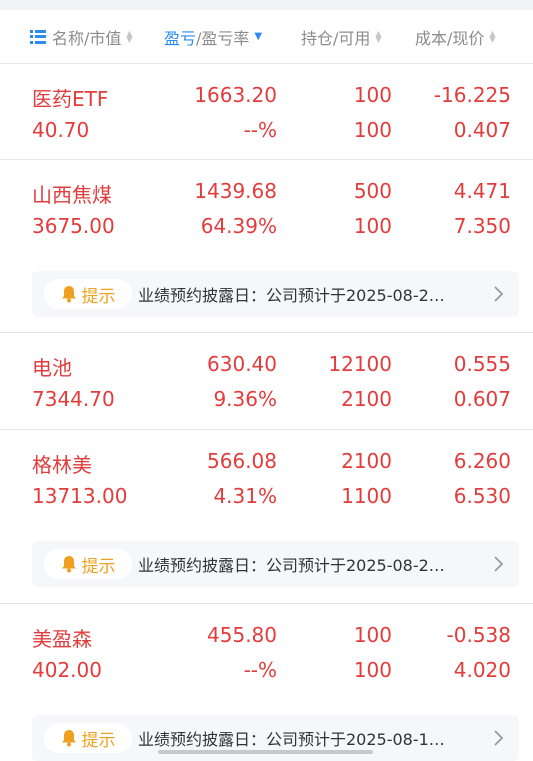 The height and width of the screenshot is (761, 533). I want to click on column-header-label: 成本/现价, so click(450, 38).